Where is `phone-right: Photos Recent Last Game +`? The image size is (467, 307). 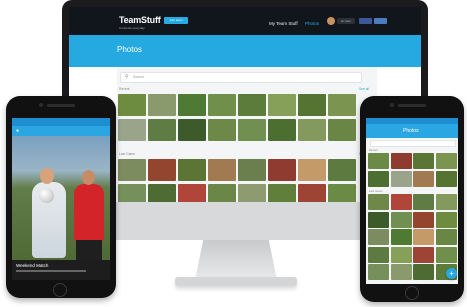
phone-right: Photos Recent Last Game + is located at coordinates (412, 199).